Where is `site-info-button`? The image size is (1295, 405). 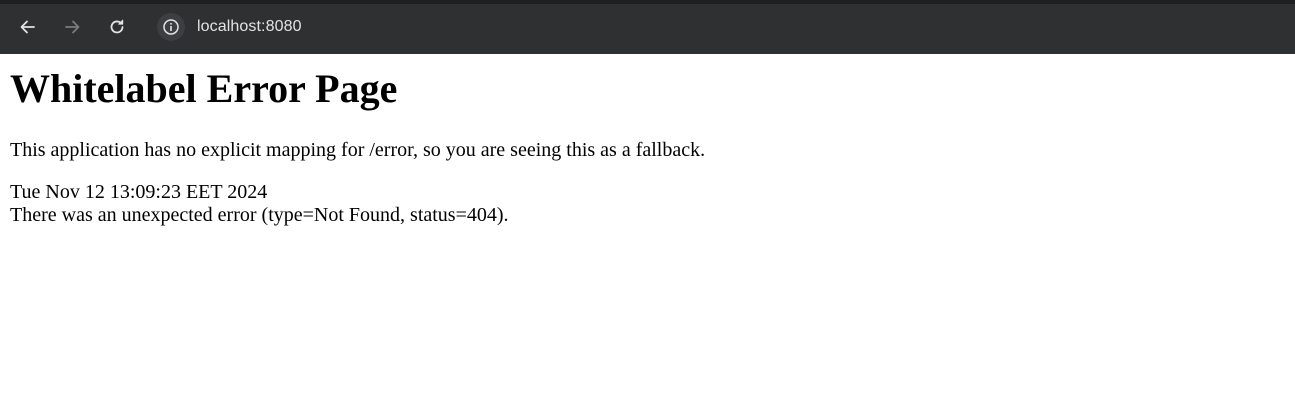 site-info-button is located at coordinates (171, 27).